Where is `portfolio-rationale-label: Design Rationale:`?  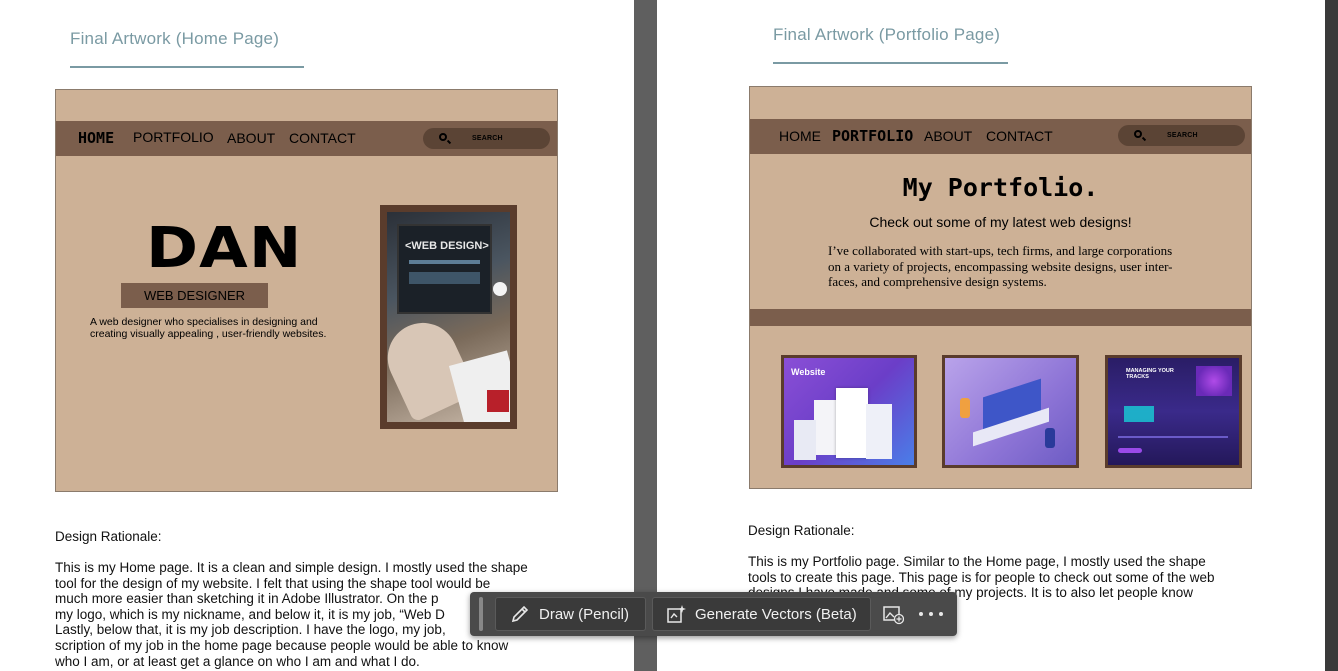 portfolio-rationale-label: Design Rationale: is located at coordinates (801, 530).